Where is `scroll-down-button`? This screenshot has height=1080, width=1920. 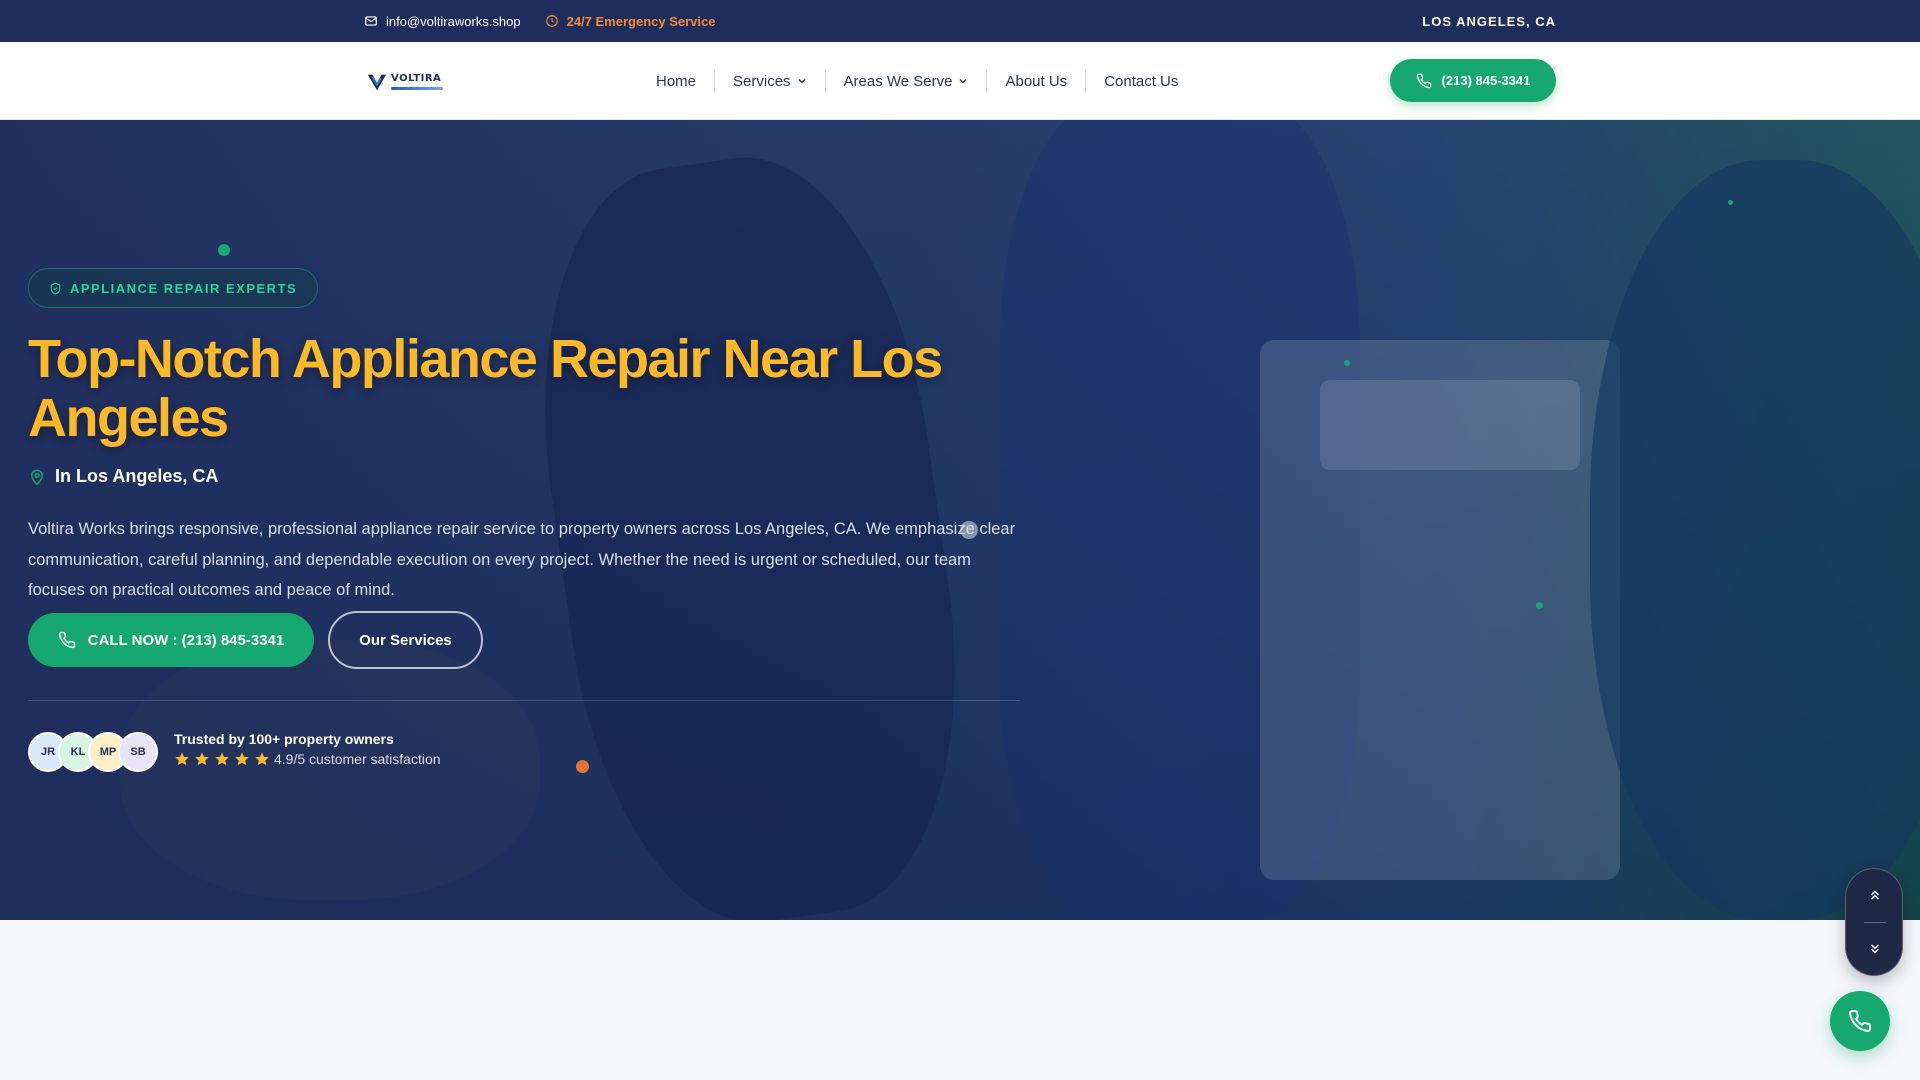 scroll-down-button is located at coordinates (1875, 949).